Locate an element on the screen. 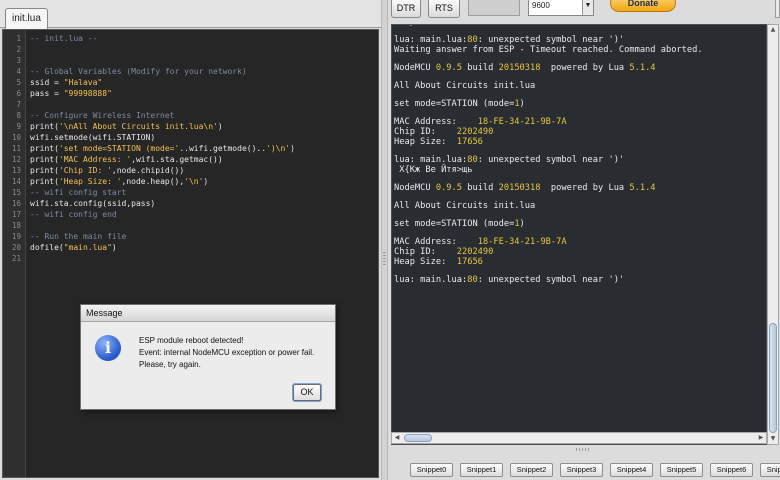  terminal-text: set mode=STATION (mode= is located at coordinates (454, 224).